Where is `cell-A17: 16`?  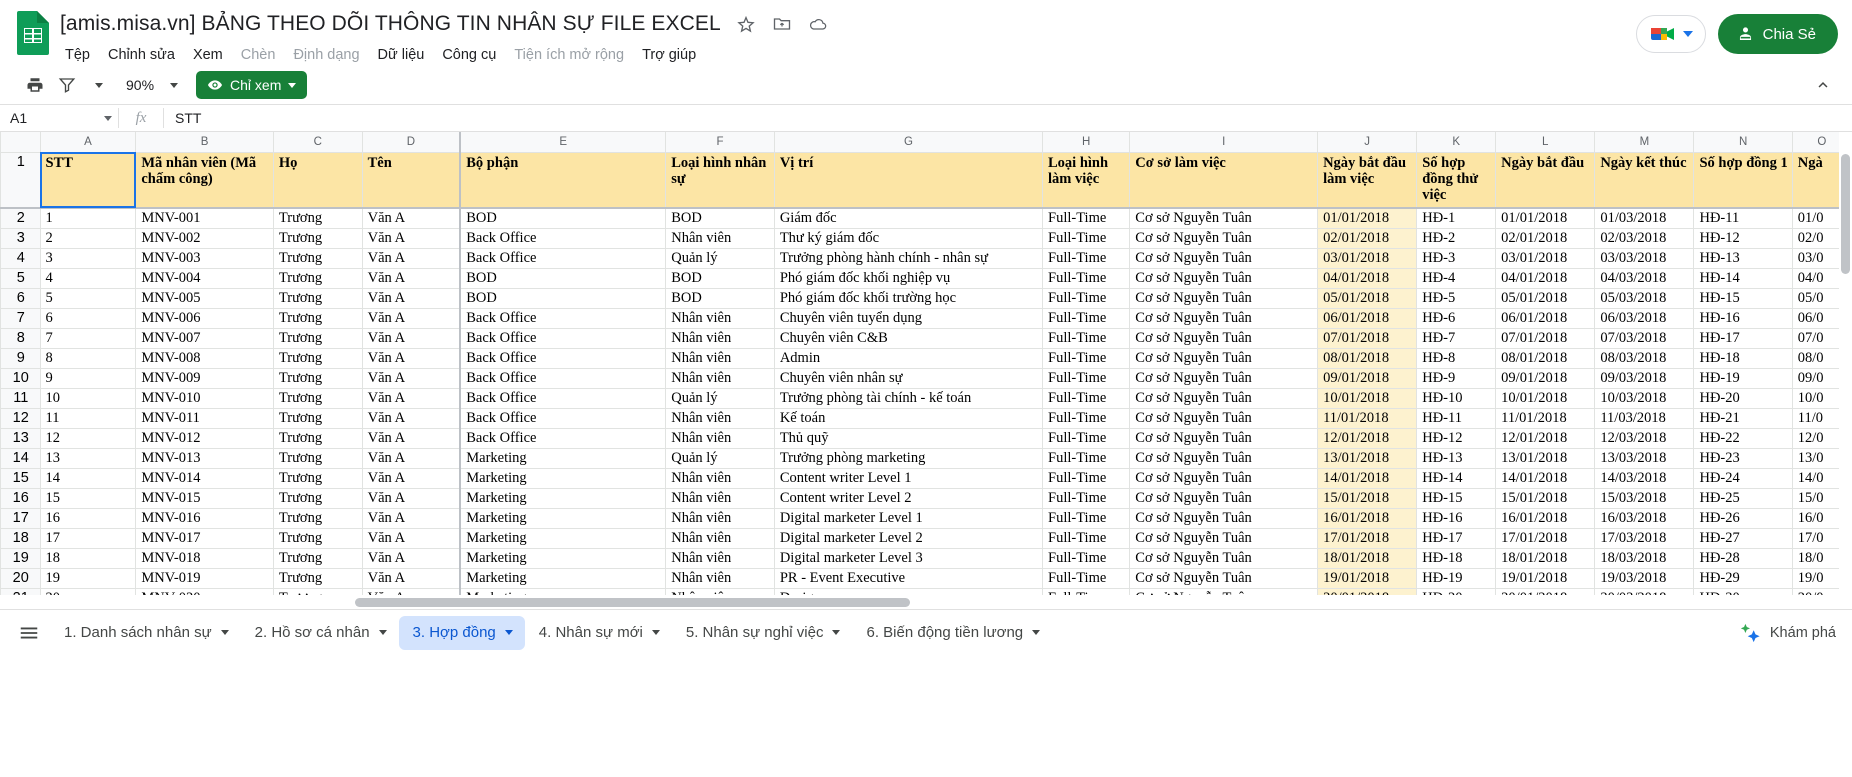 cell-A17: 16 is located at coordinates (88, 518).